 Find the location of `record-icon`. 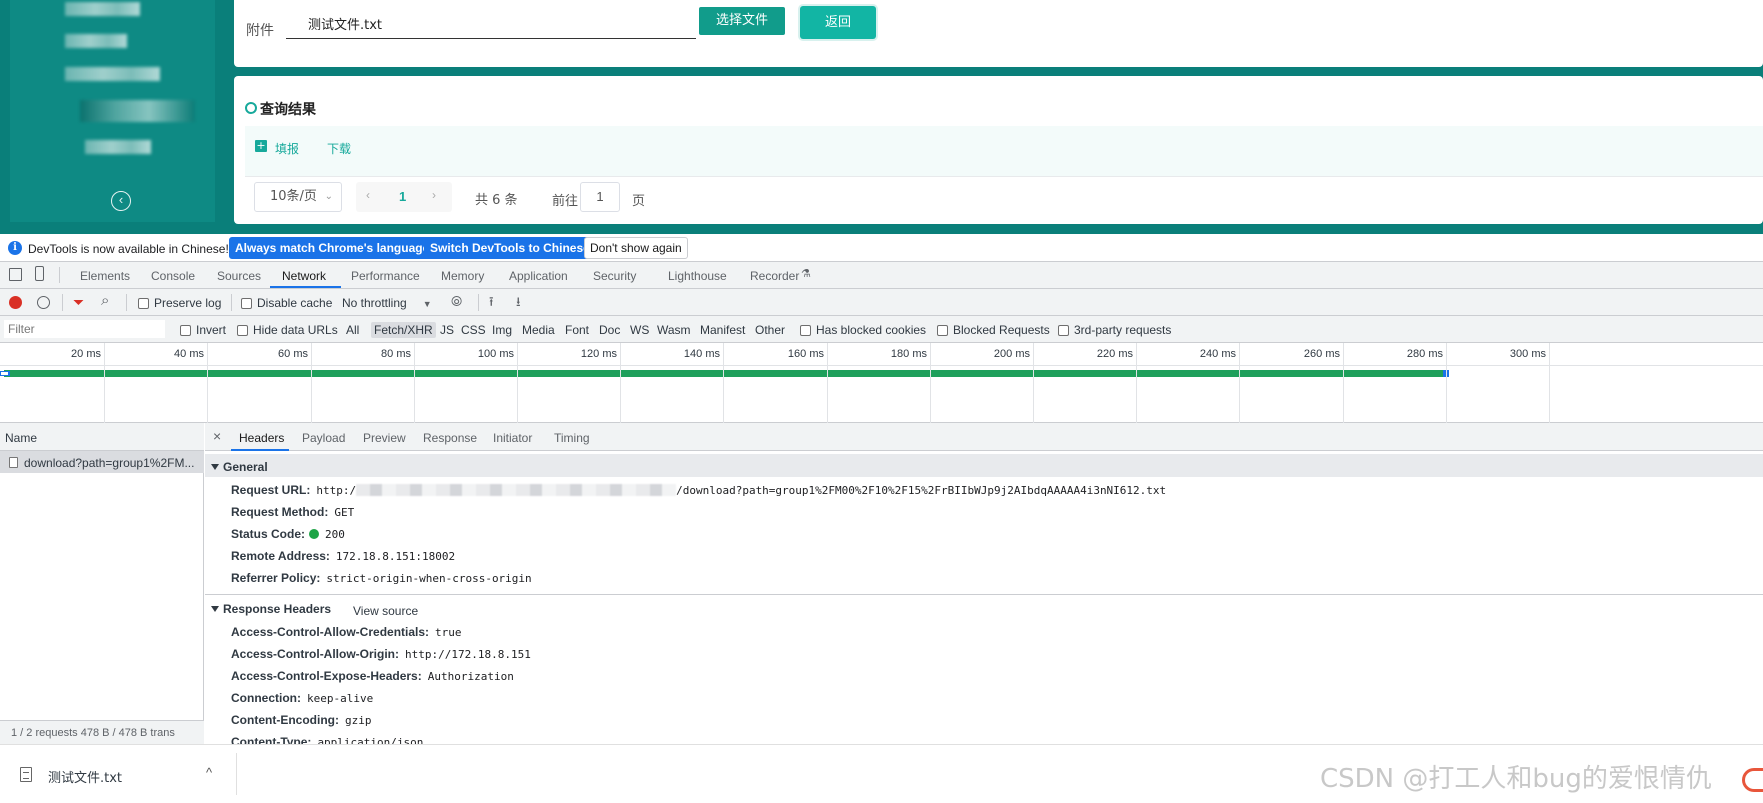

record-icon is located at coordinates (15, 302).